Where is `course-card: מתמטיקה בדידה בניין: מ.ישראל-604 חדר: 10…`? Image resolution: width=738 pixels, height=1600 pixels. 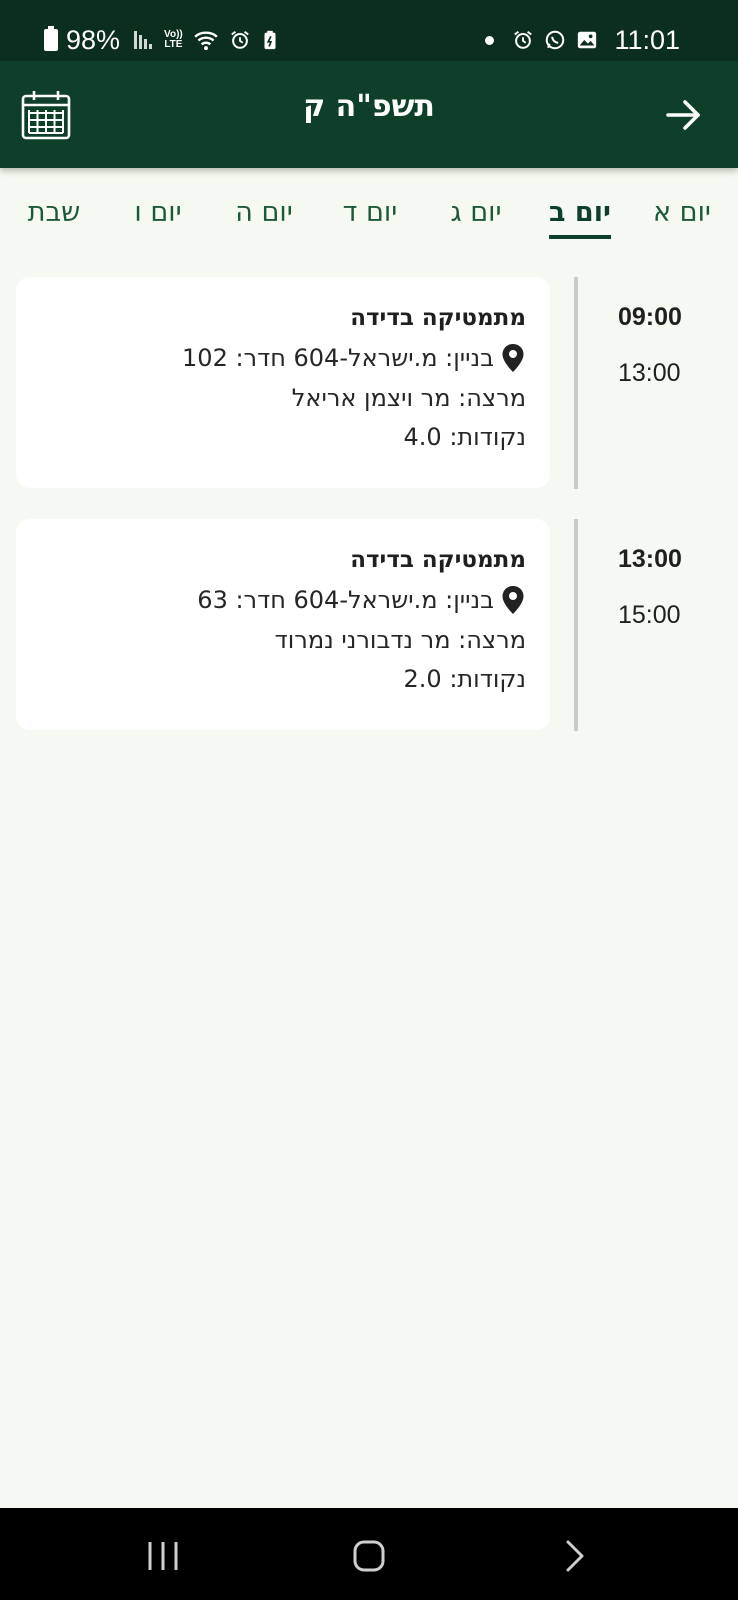 course-card: מתמטיקה בדידה בניין: מ.ישראל-604 חדר: 10… is located at coordinates (283, 382).